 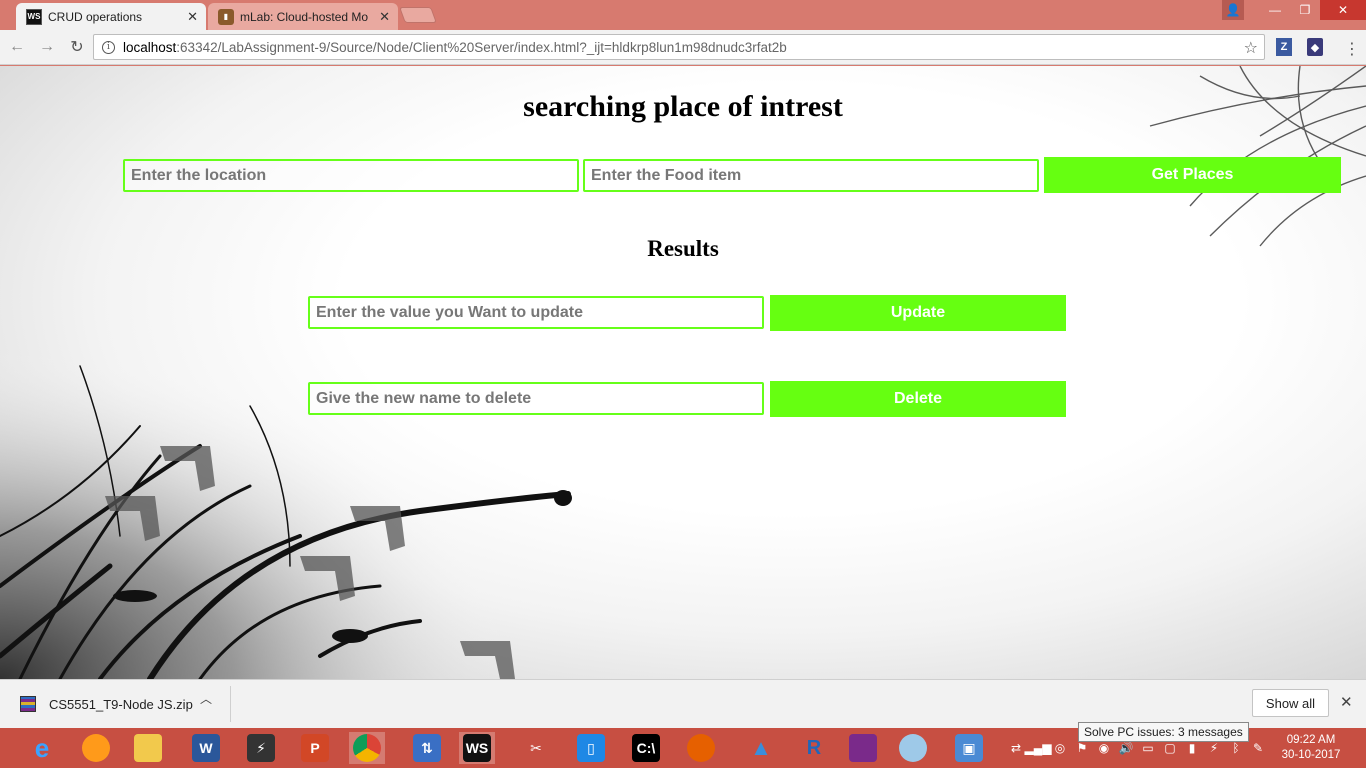 What do you see at coordinates (95, 16) in the screenshot?
I see `tab-title: CRUD operations` at bounding box center [95, 16].